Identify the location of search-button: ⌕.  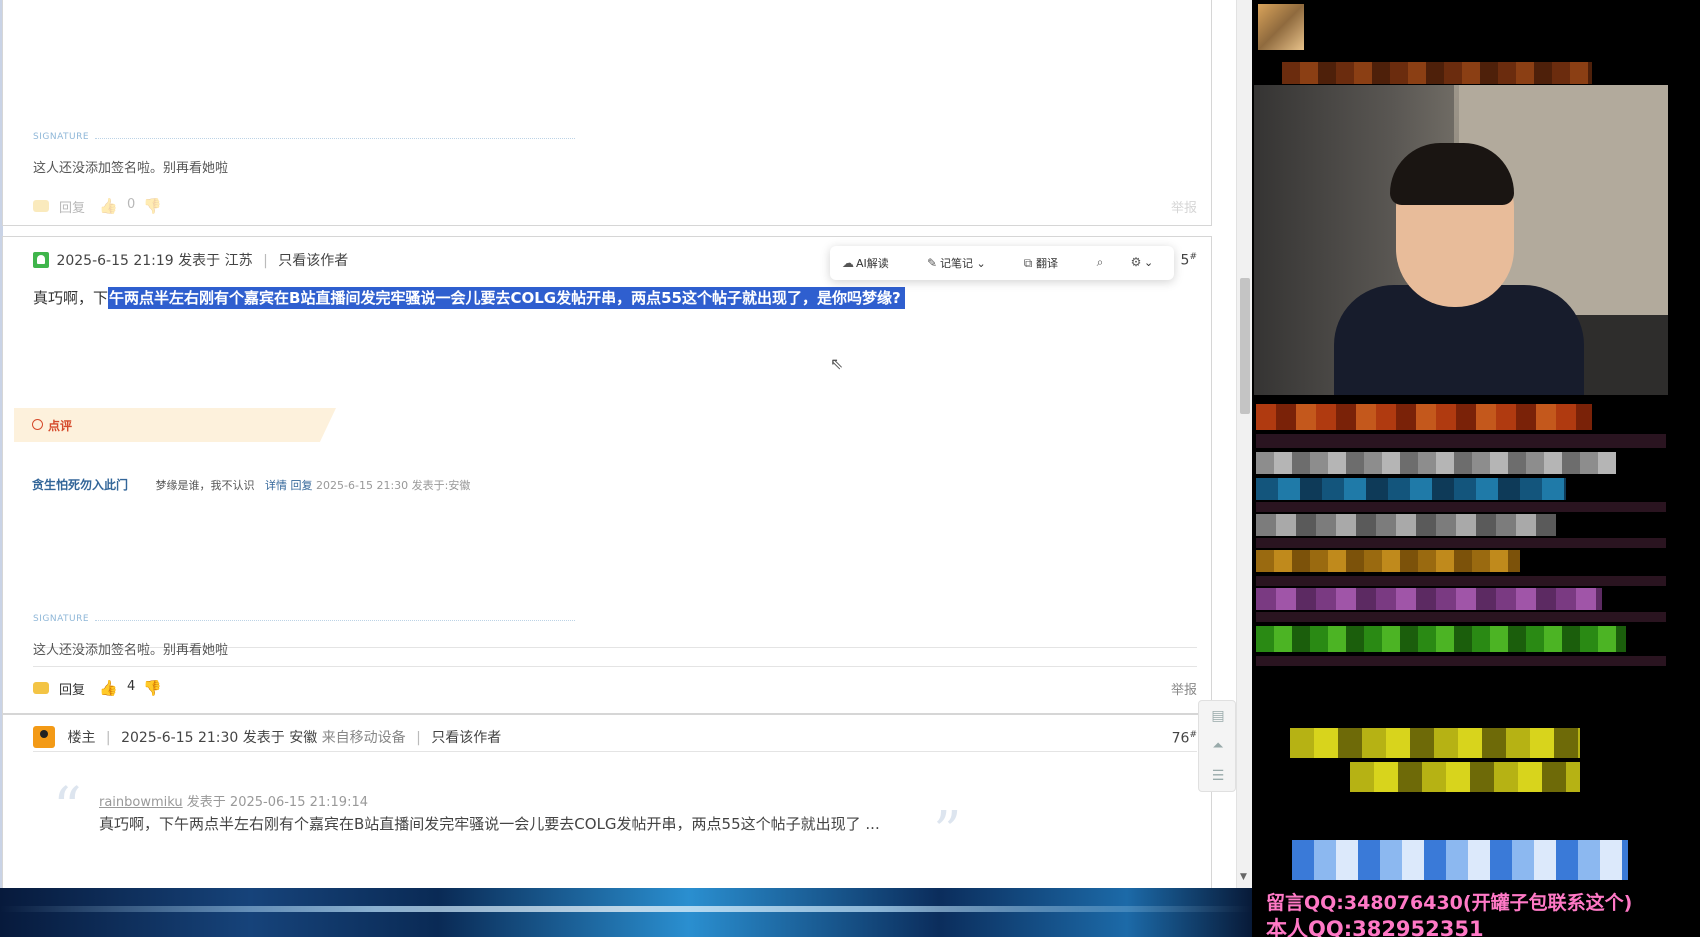
(1101, 262).